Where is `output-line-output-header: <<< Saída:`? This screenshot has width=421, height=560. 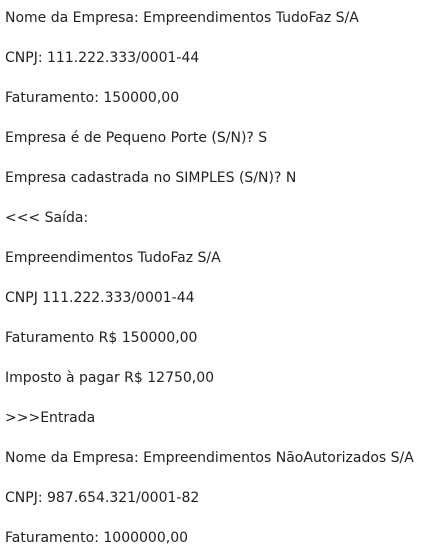 output-line-output-header: <<< Saída: is located at coordinates (47, 218).